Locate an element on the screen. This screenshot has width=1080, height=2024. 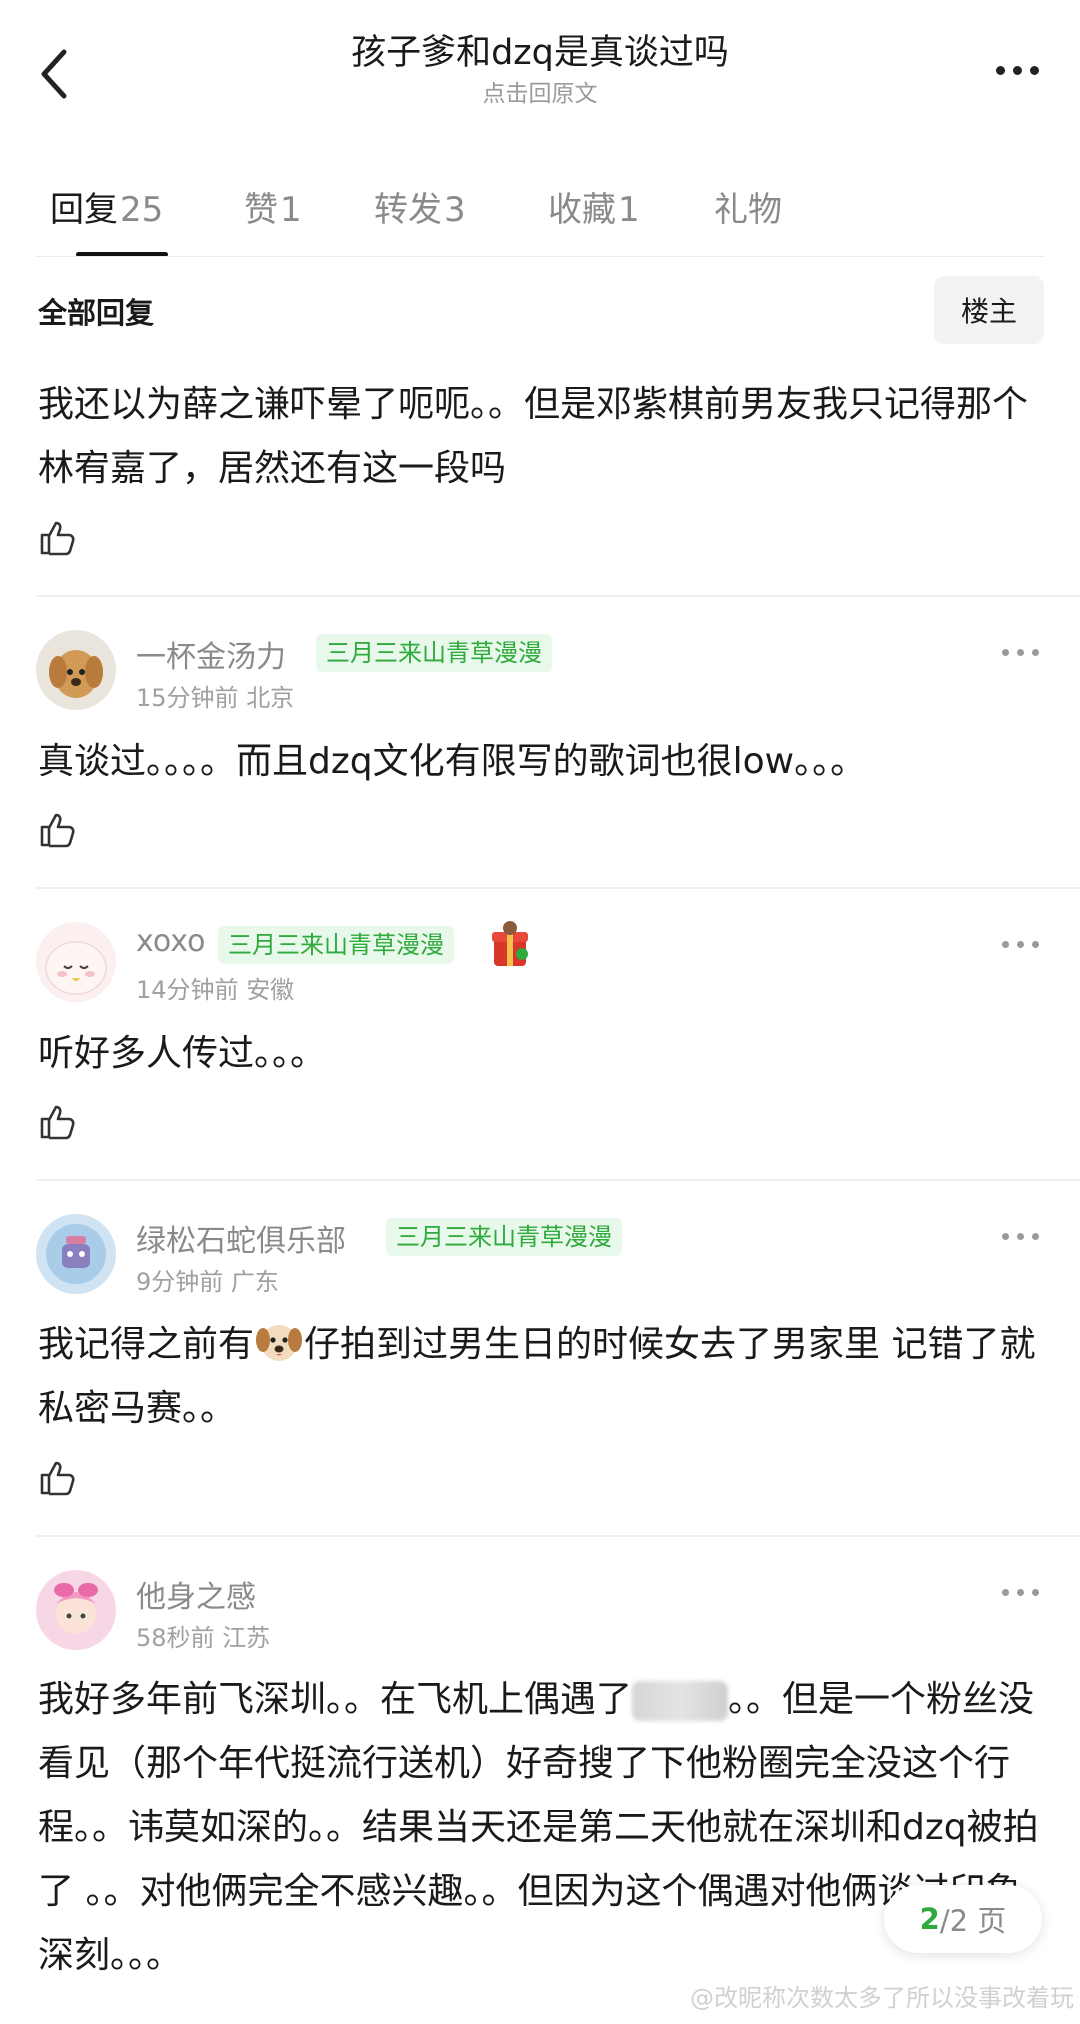
tab-count: 3 is located at coordinates (455, 210).